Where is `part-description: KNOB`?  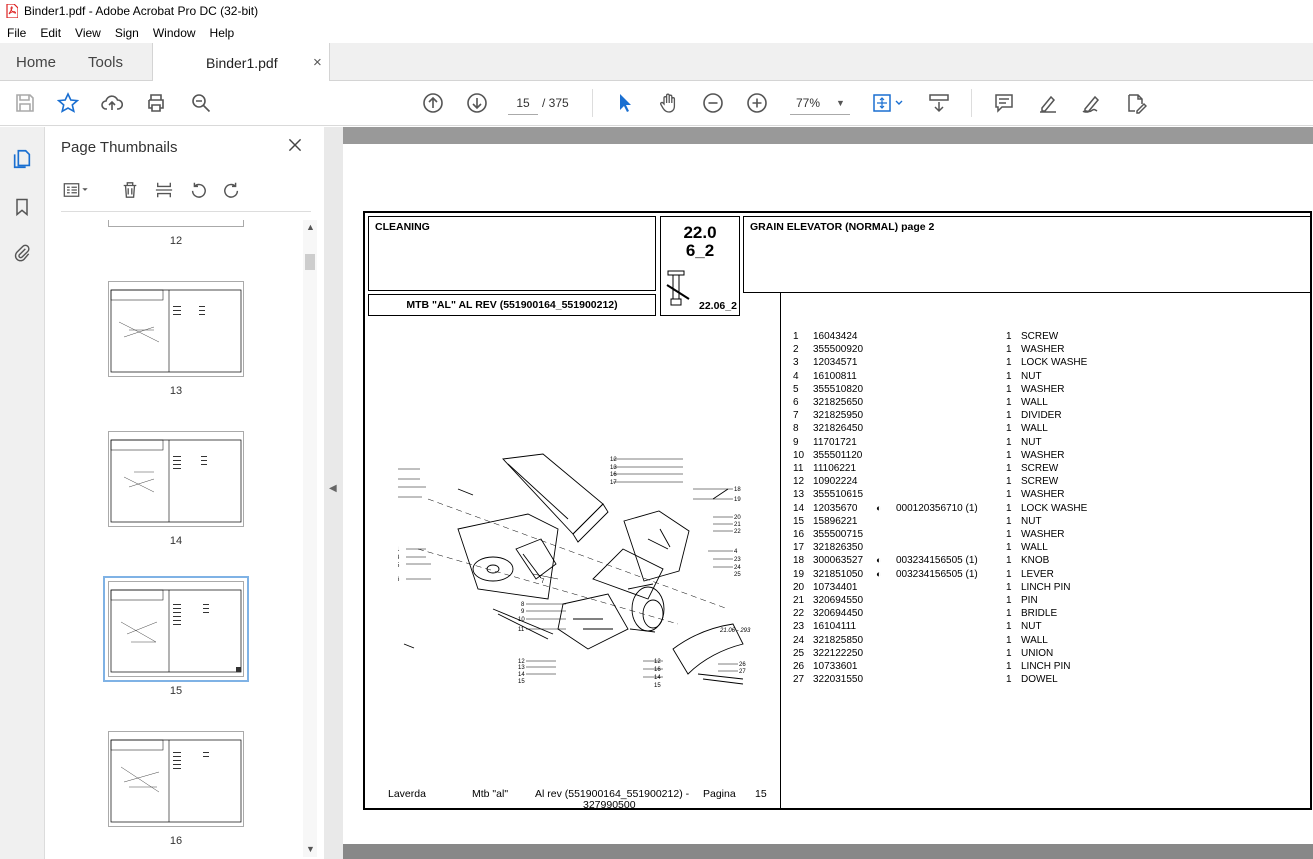 part-description: KNOB is located at coordinates (1035, 561).